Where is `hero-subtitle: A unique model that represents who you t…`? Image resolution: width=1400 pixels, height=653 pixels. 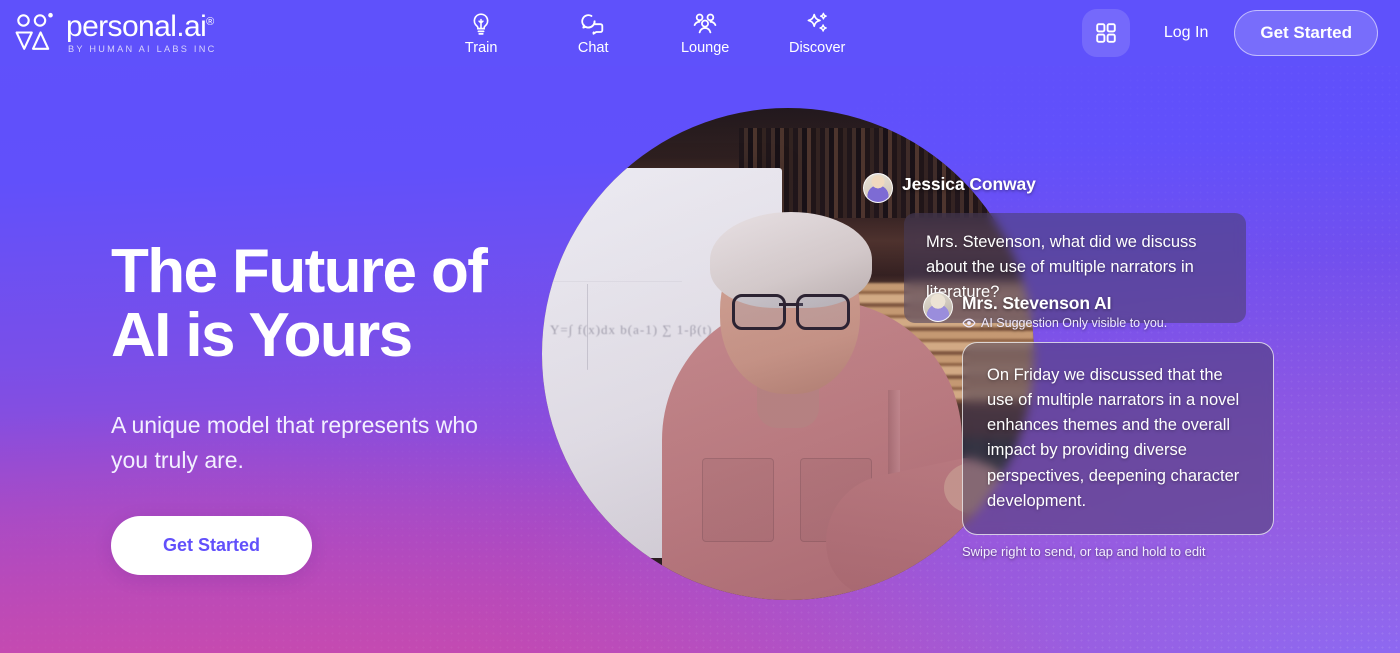
hero-subtitle: A unique model that represents who you t… is located at coordinates (294, 442).